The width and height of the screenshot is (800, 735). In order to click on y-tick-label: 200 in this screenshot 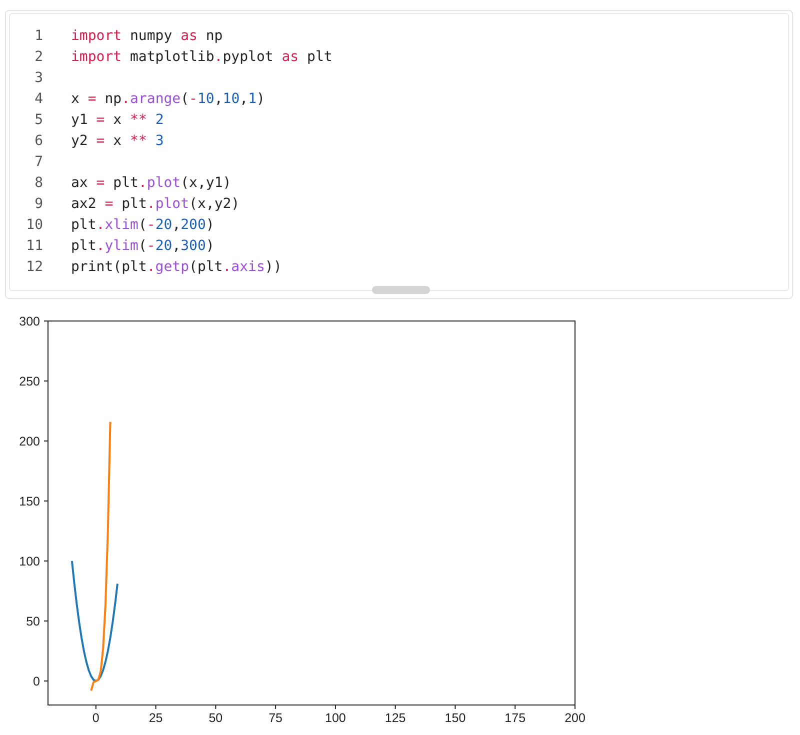, I will do `click(29, 441)`.